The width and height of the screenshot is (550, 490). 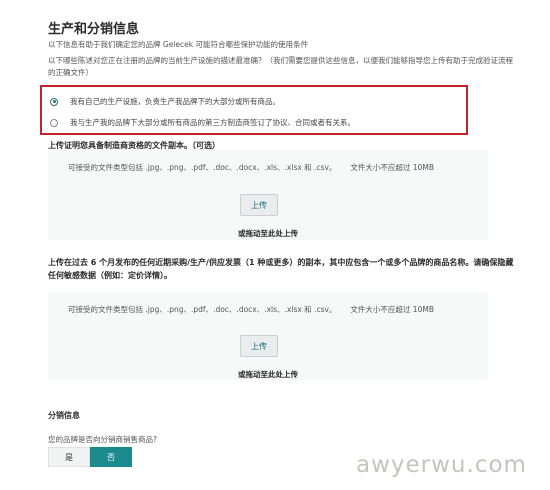 I want to click on distribution-toggle: 是 否, so click(x=90, y=457).